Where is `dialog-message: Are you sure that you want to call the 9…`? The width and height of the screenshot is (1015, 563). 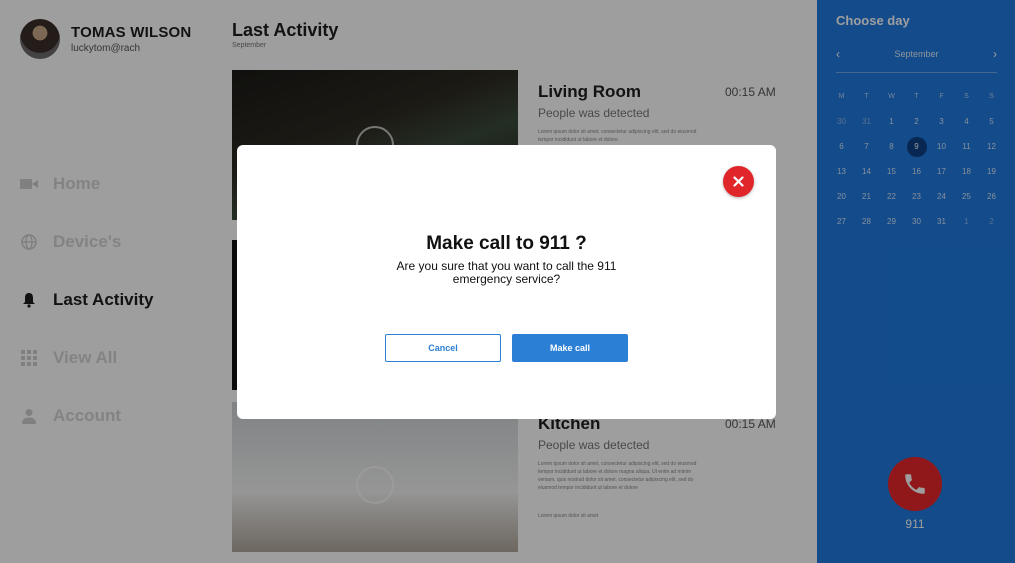
dialog-message: Are you sure that you want to call the 9… is located at coordinates (506, 272).